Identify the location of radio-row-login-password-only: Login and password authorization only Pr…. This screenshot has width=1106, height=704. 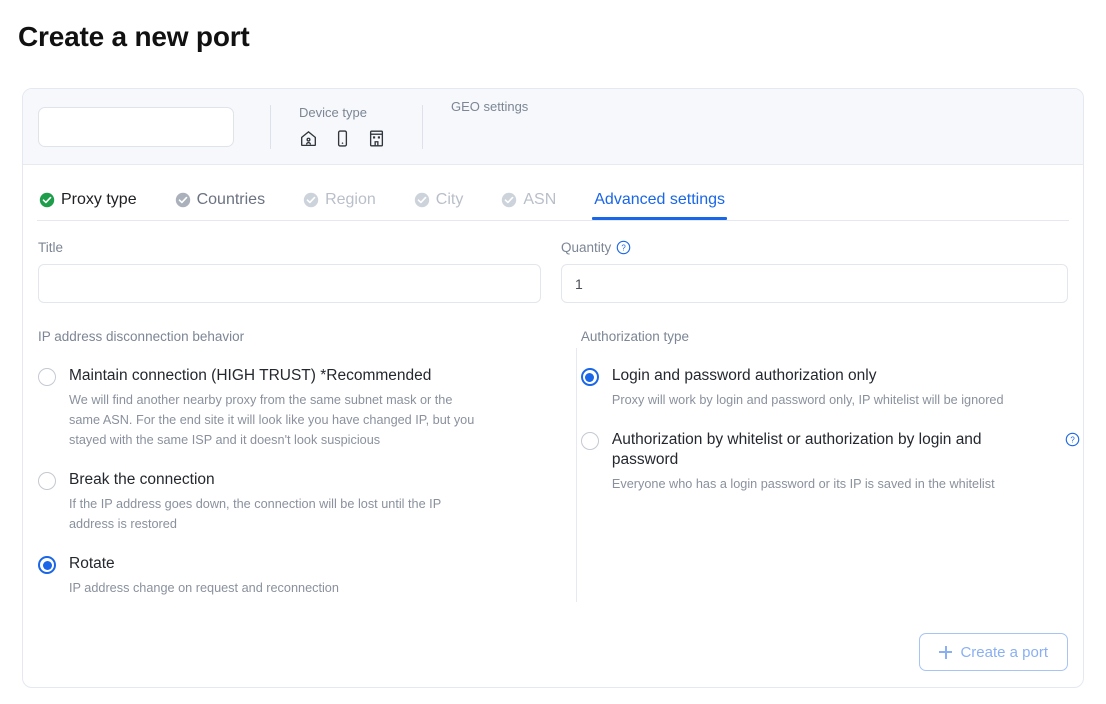
(824, 388).